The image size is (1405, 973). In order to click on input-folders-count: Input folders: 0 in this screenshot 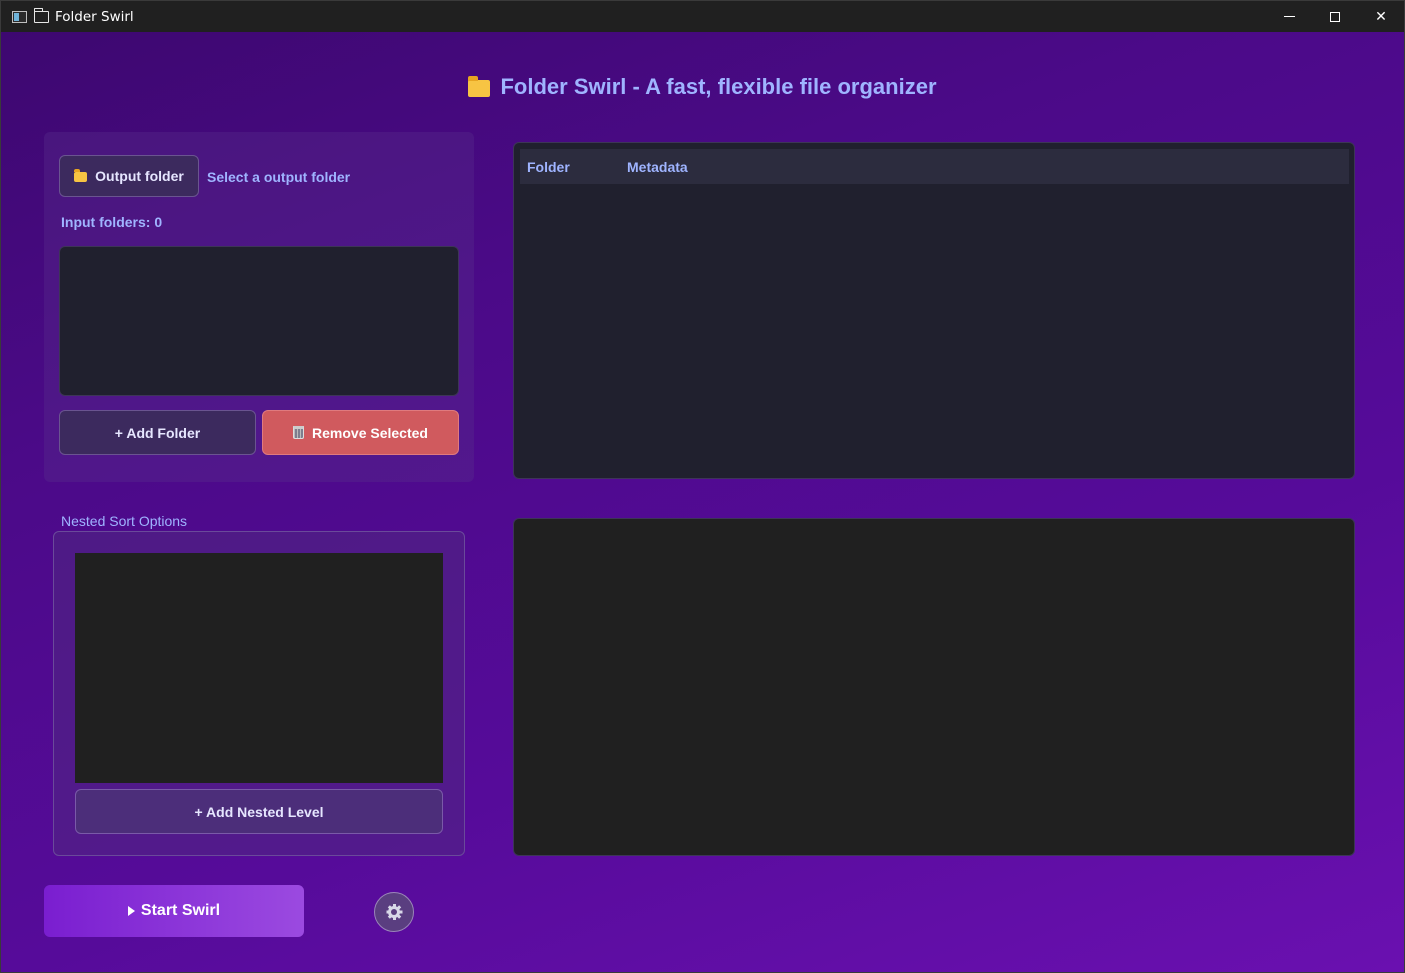, I will do `click(112, 222)`.